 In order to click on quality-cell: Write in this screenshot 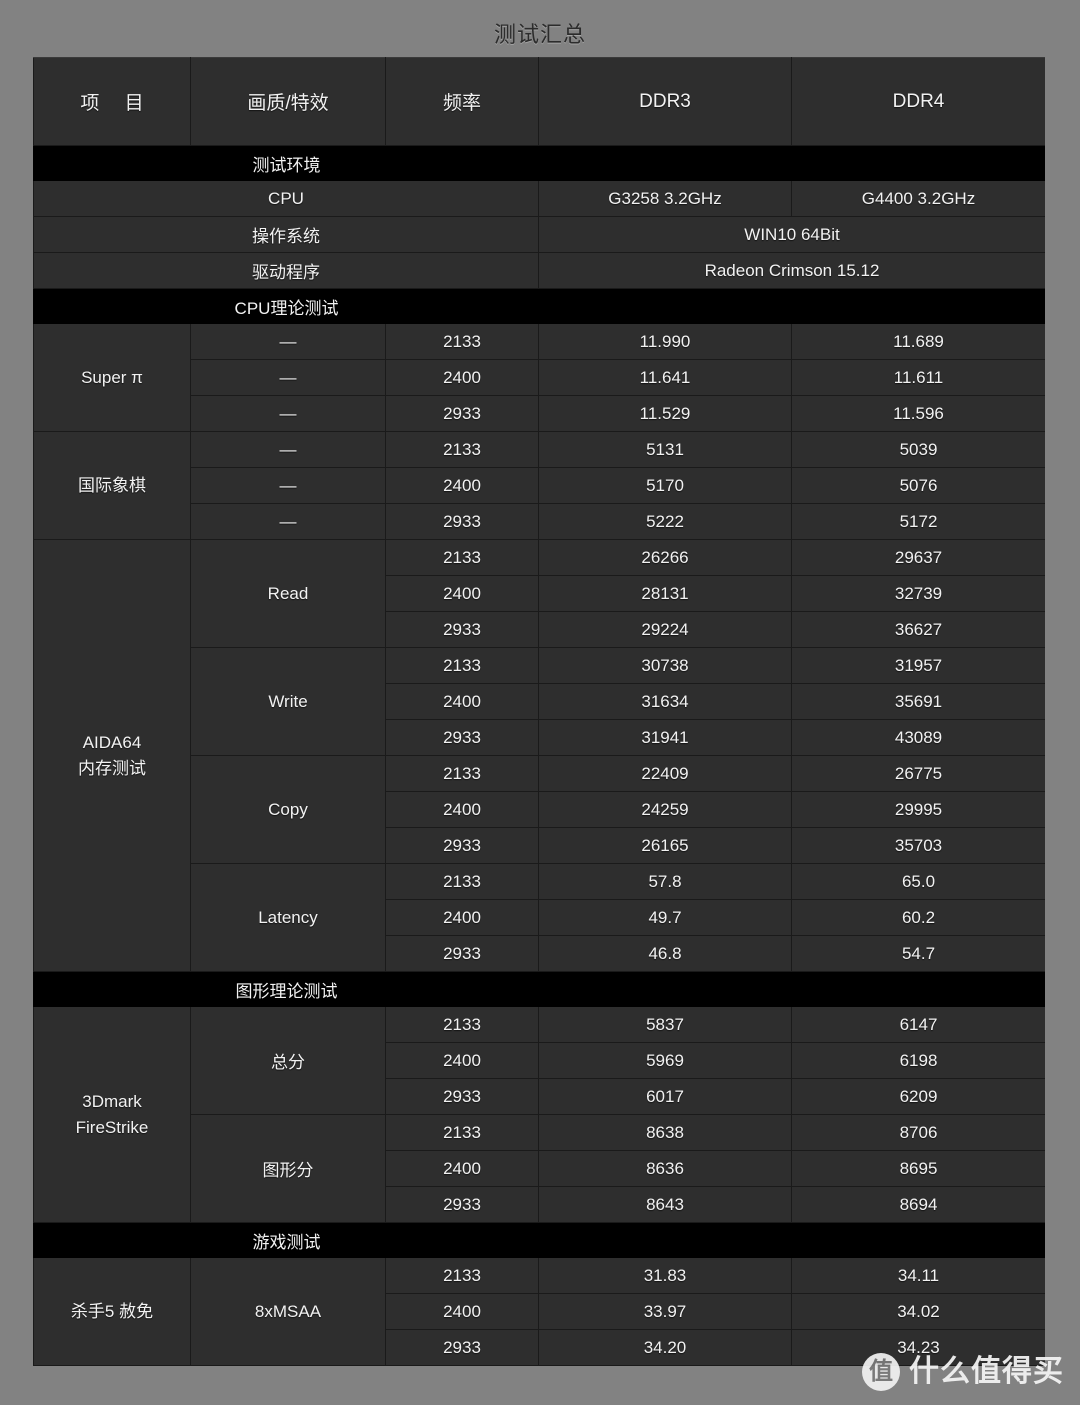, I will do `click(288, 701)`.